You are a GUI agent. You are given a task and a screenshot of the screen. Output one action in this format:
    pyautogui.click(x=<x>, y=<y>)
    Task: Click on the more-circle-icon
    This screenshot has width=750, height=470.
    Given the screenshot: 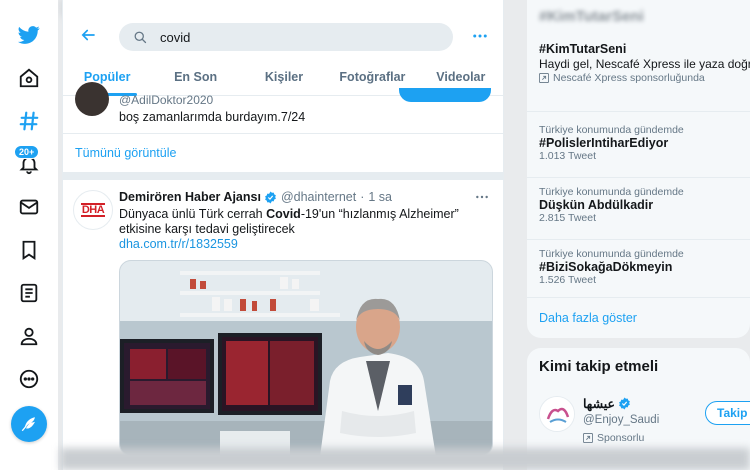 What is the action you would take?
    pyautogui.click(x=29, y=379)
    